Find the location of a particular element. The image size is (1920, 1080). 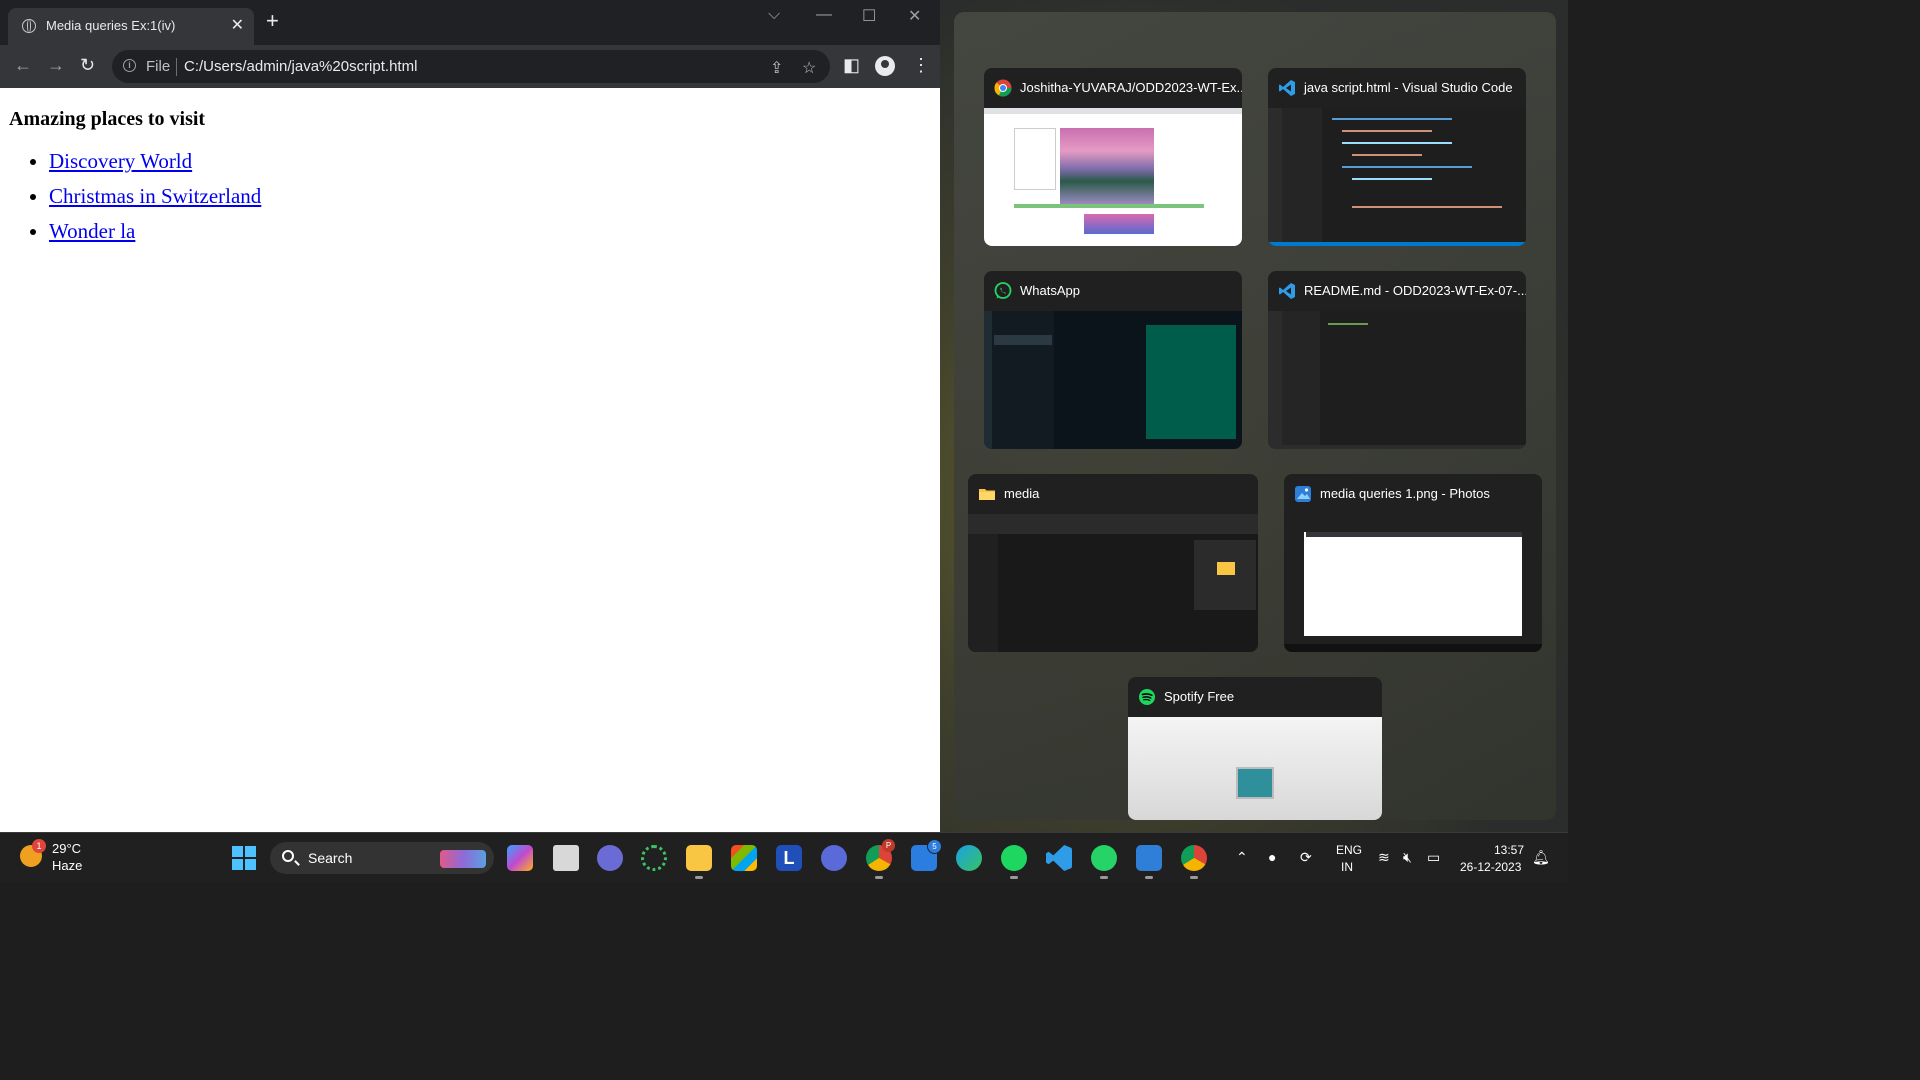

snap-window-whatsapp: WhatsApp is located at coordinates (1113, 360).